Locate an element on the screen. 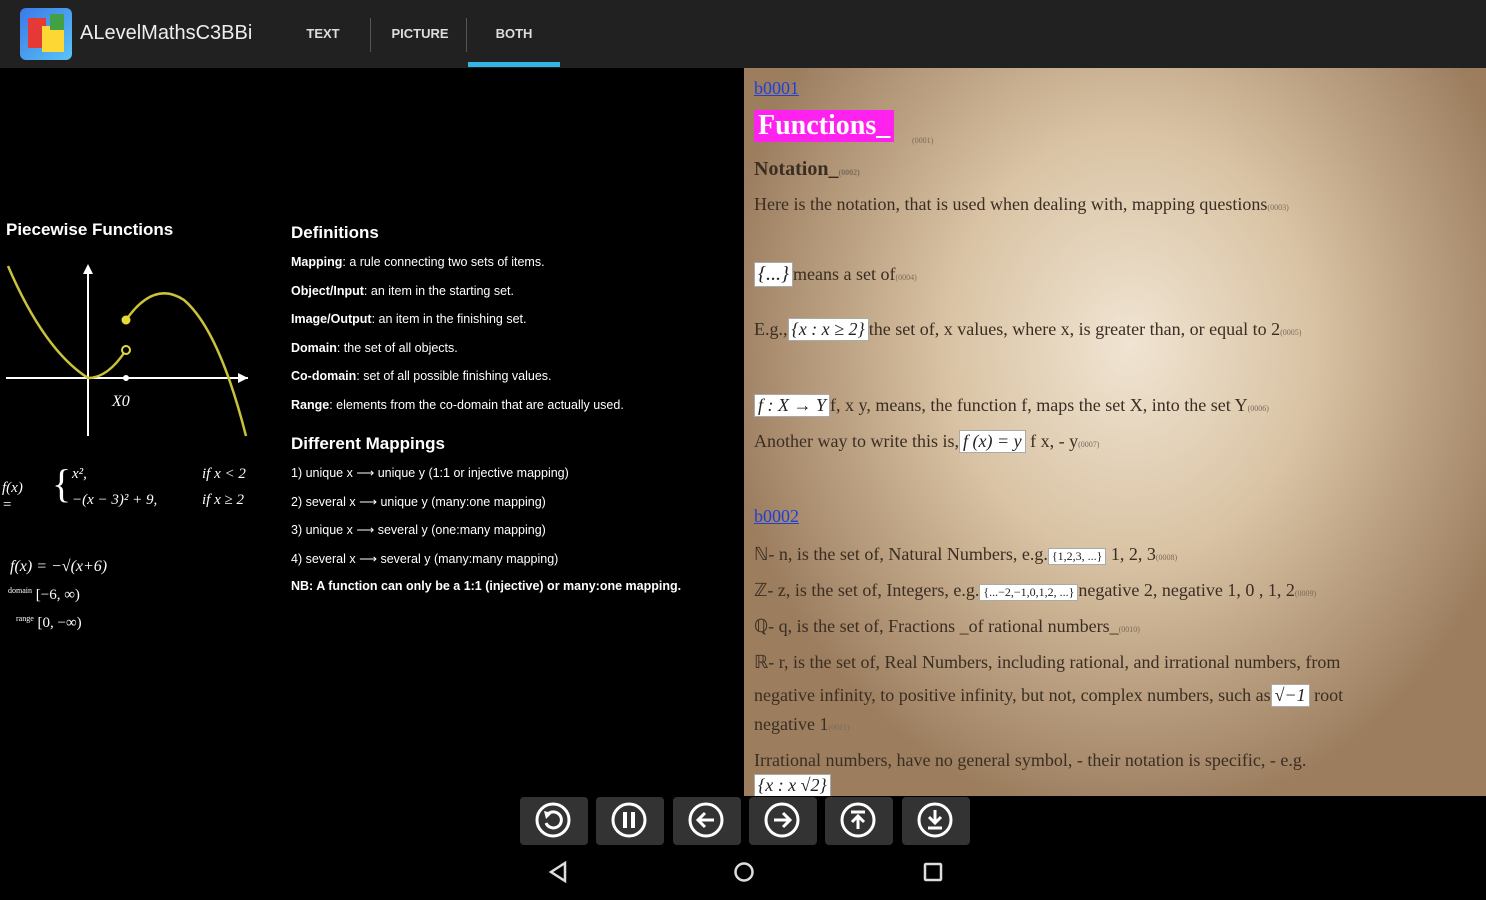  functions-heading: Functions_ is located at coordinates (824, 126).